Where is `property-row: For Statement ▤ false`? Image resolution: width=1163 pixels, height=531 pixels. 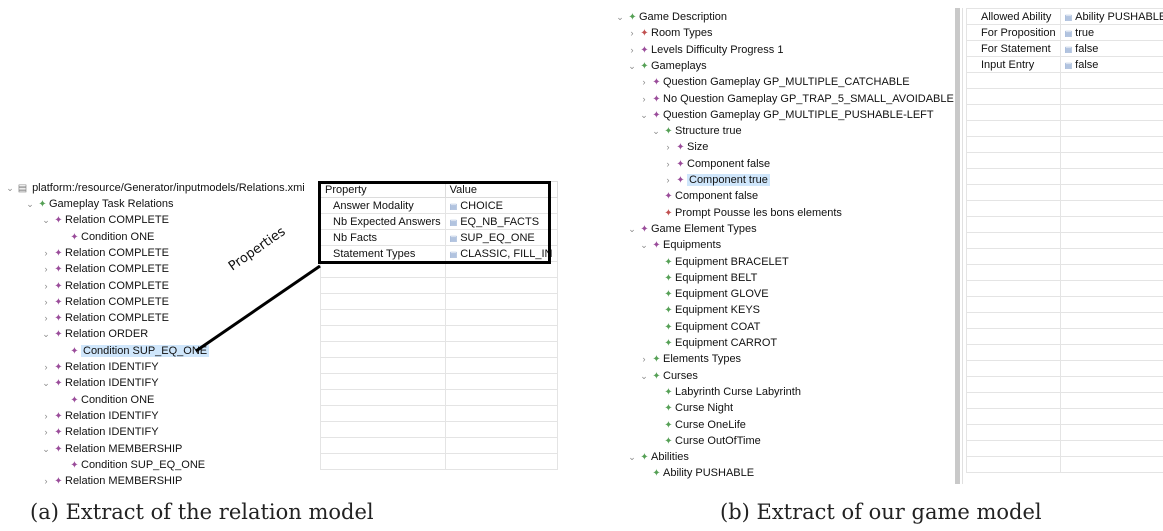 property-row: For Statement ▤ false is located at coordinates (1064, 48).